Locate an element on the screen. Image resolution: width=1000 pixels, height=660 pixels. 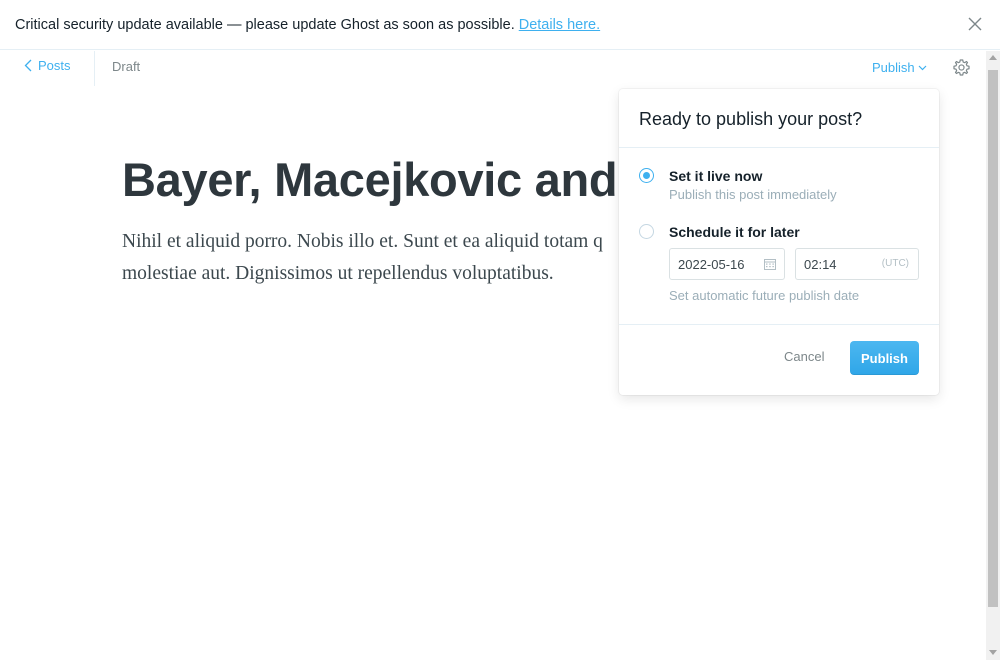
header-divider is located at coordinates (94, 68).